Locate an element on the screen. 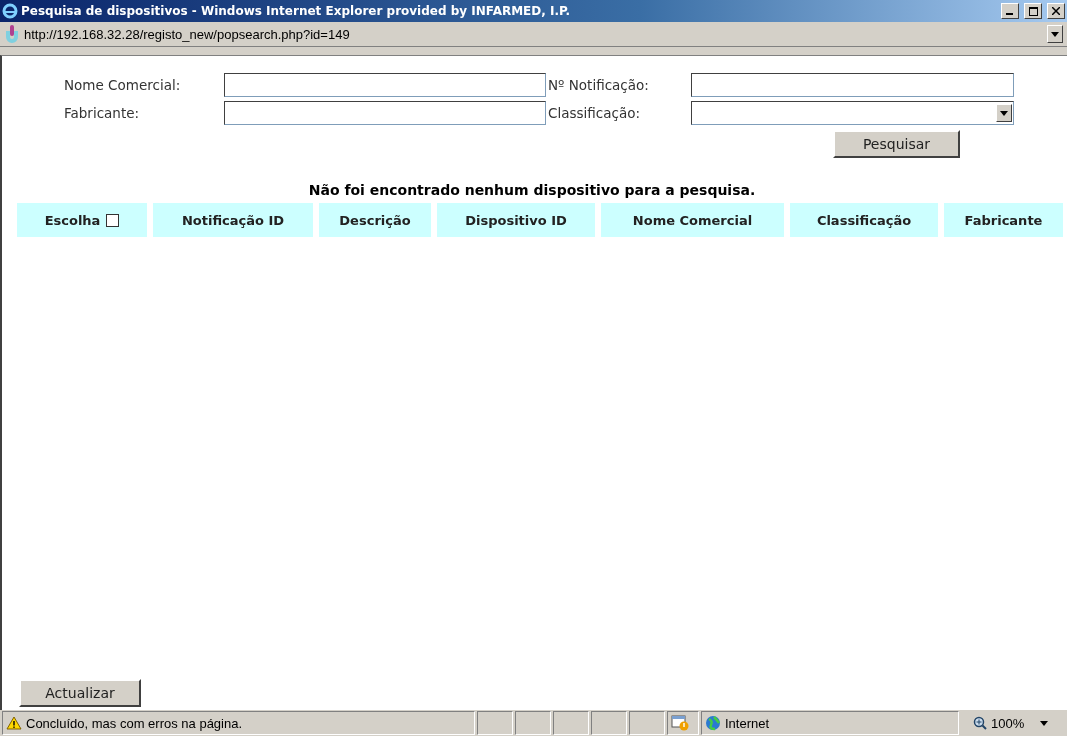 Image resolution: width=1067 pixels, height=736 pixels. column-header: Dispositivo ID is located at coordinates (516, 220).